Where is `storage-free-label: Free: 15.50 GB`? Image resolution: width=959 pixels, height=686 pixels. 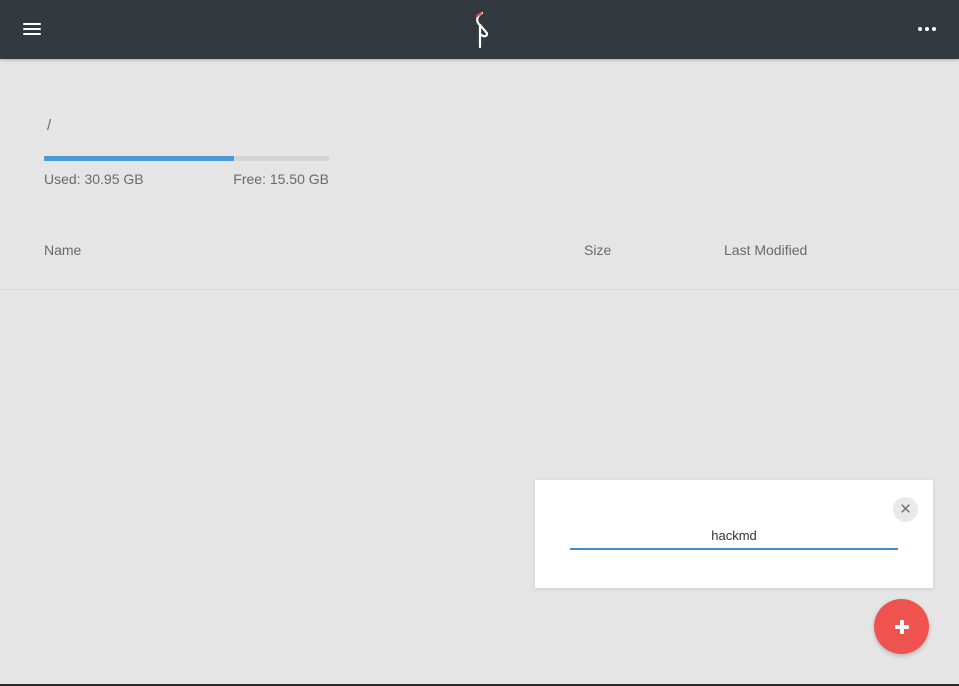 storage-free-label: Free: 15.50 GB is located at coordinates (281, 179).